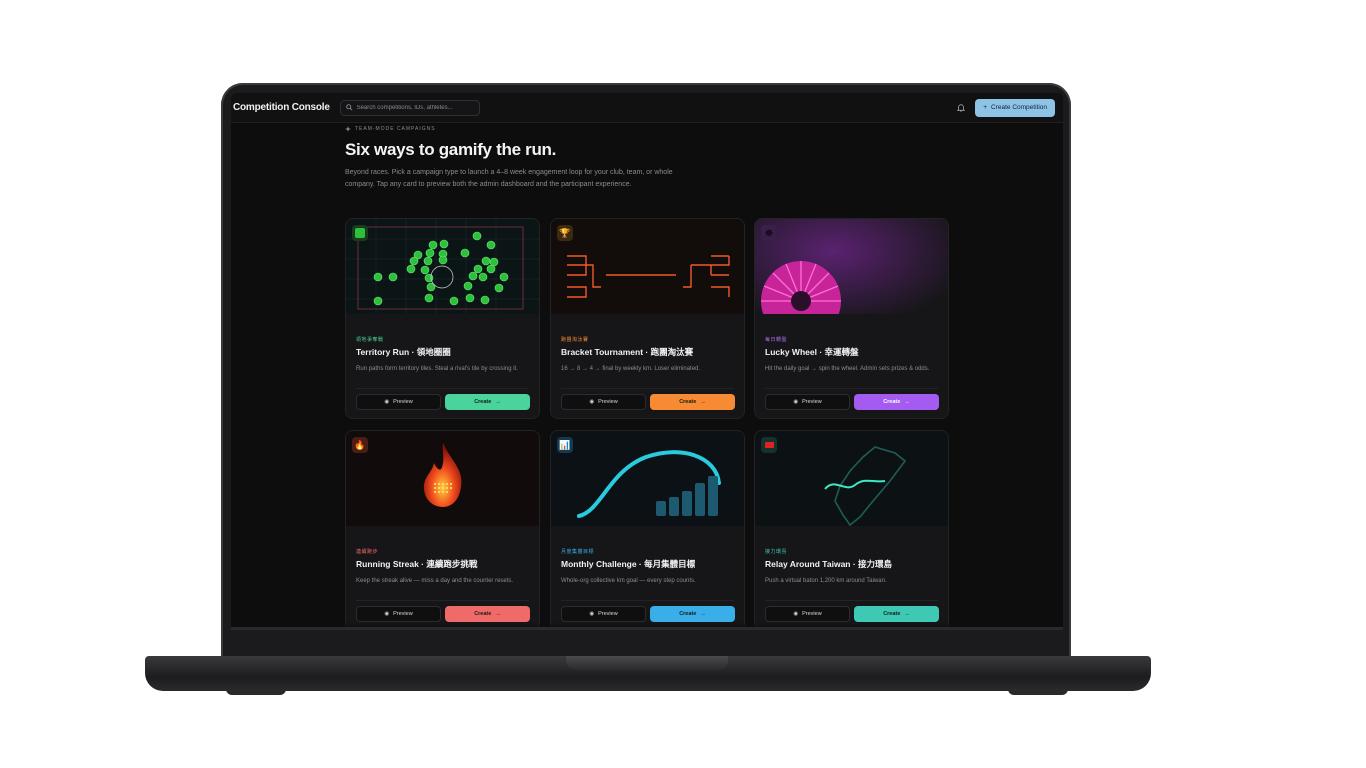  What do you see at coordinates (395, 129) in the screenshot?
I see `eyebrow-text: TEAM-MODE CAMPAIGNS` at bounding box center [395, 129].